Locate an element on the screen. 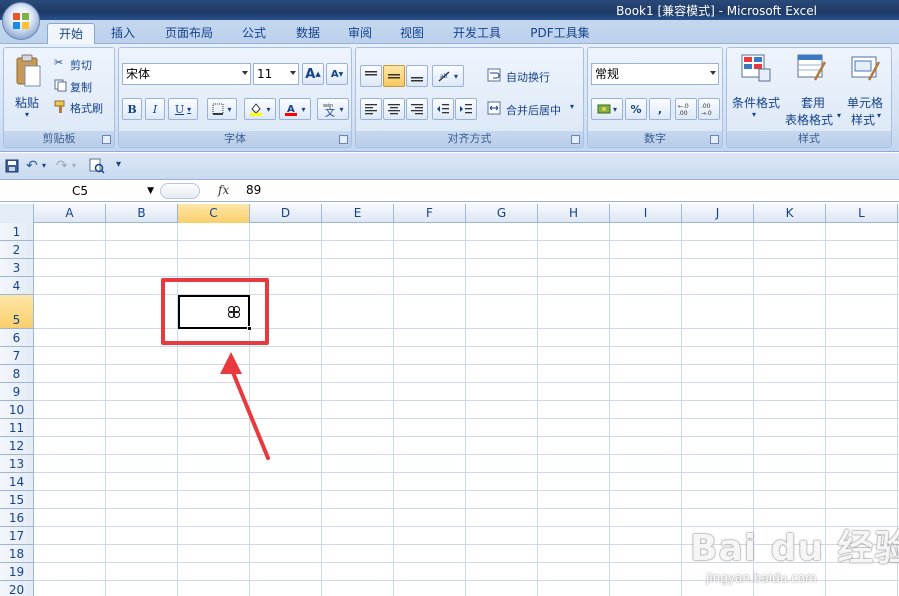  tab-insert: 插入 is located at coordinates (123, 34).